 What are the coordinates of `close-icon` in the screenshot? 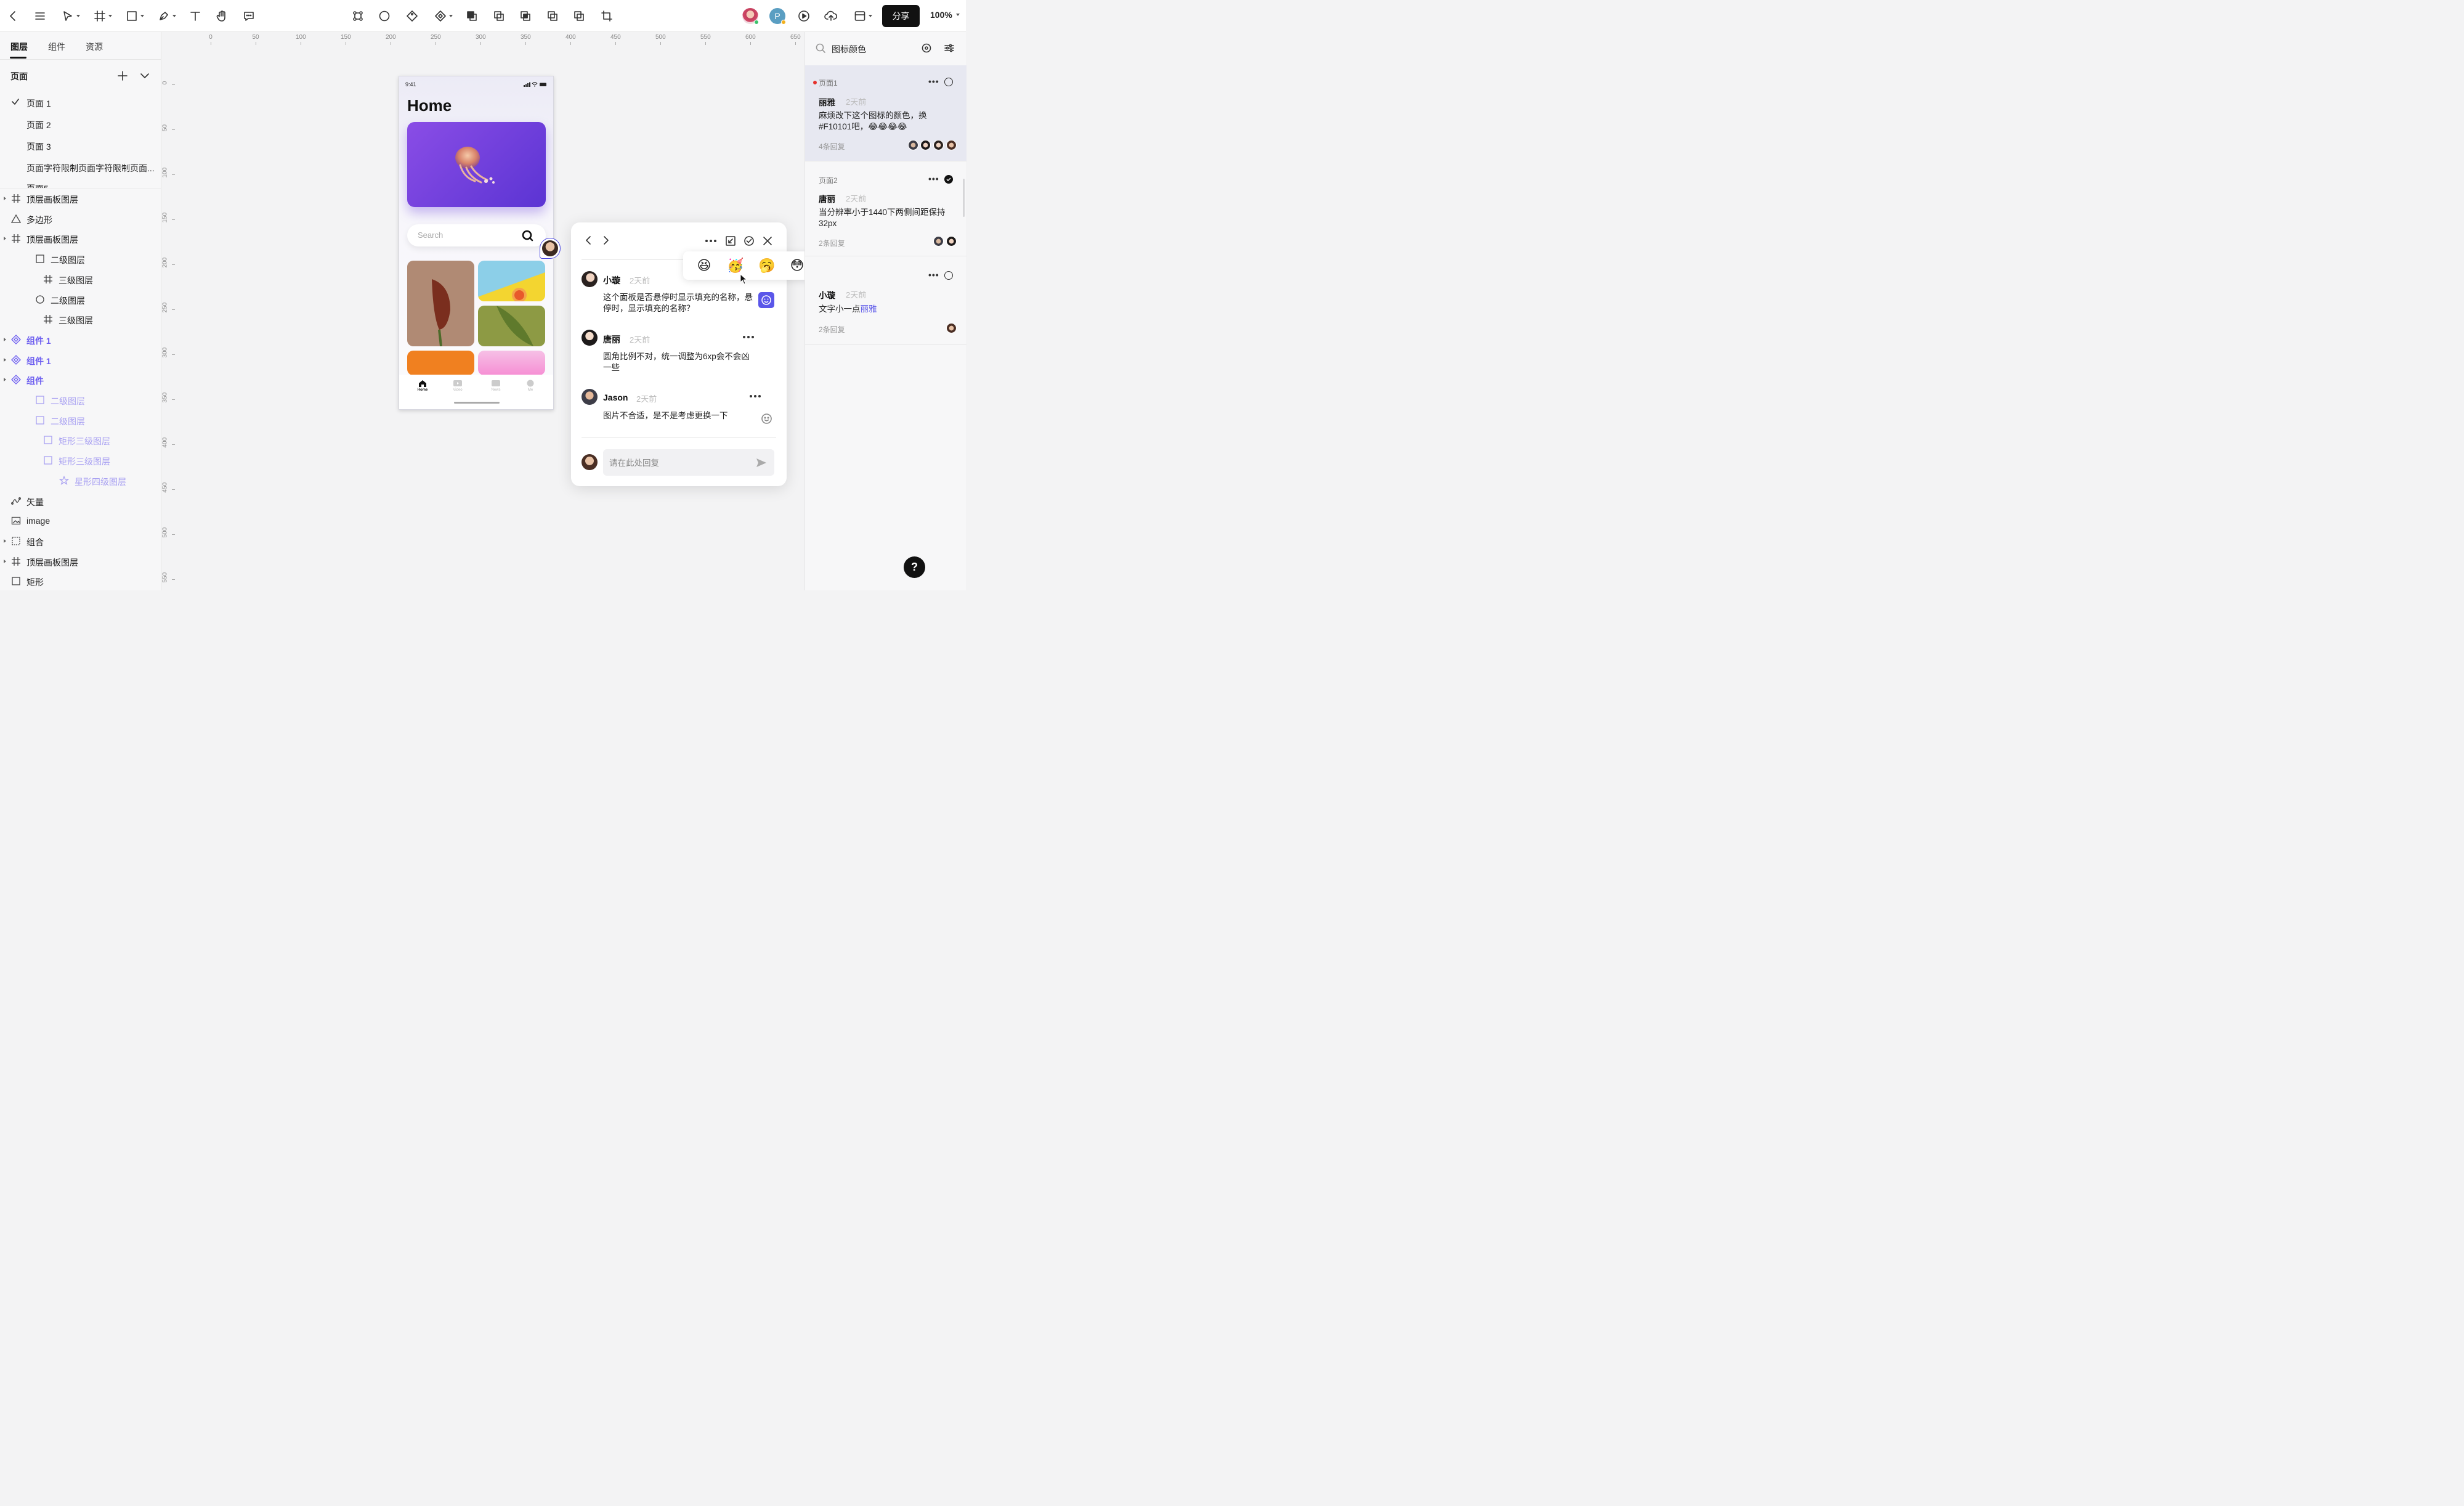 It's located at (767, 240).